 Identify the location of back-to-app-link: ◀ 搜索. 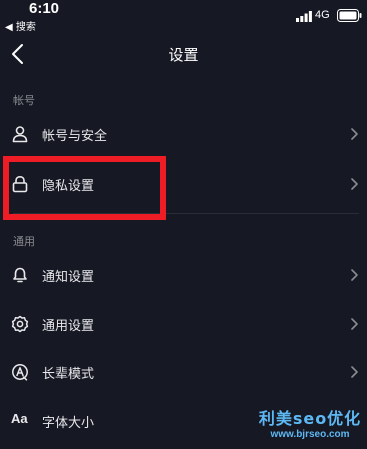
(20, 25).